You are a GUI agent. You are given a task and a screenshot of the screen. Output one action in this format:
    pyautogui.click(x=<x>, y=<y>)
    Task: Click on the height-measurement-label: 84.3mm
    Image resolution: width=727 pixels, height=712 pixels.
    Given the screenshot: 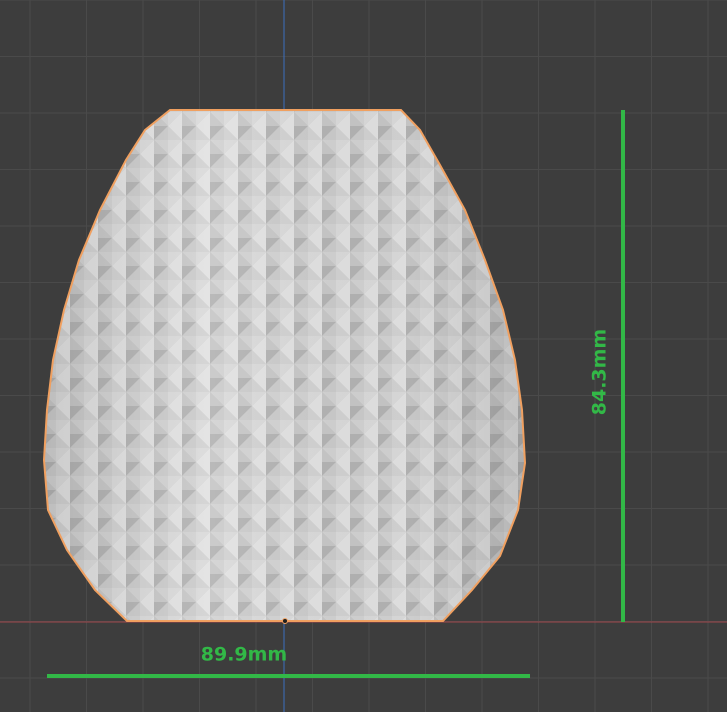 What is the action you would take?
    pyautogui.click(x=599, y=372)
    